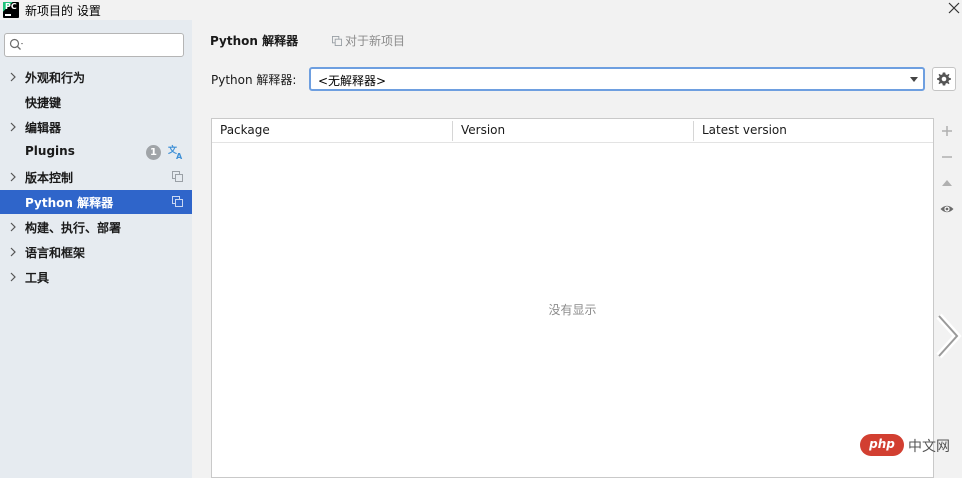 The width and height of the screenshot is (962, 478). Describe the element at coordinates (153, 152) in the screenshot. I see `plugins-update-badge: 1` at that location.